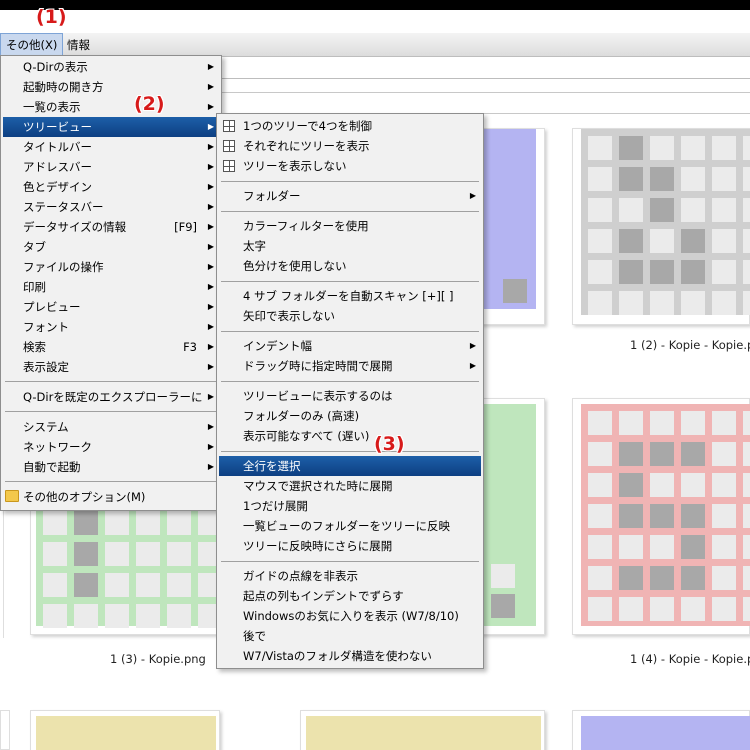  I want to click on thumb-caption: 1 (4) - Kopie - Kopie.png, so click(690, 659).